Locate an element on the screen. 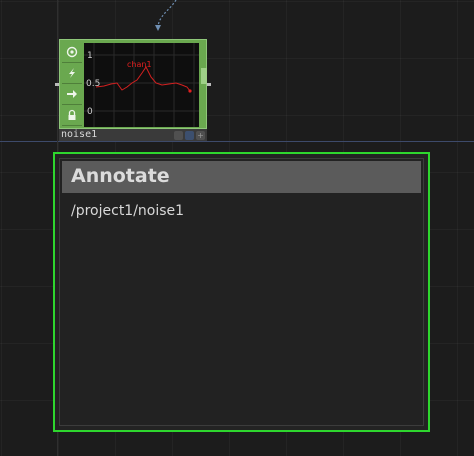 The height and width of the screenshot is (456, 474). y-label-bottom: 0 is located at coordinates (90, 112).